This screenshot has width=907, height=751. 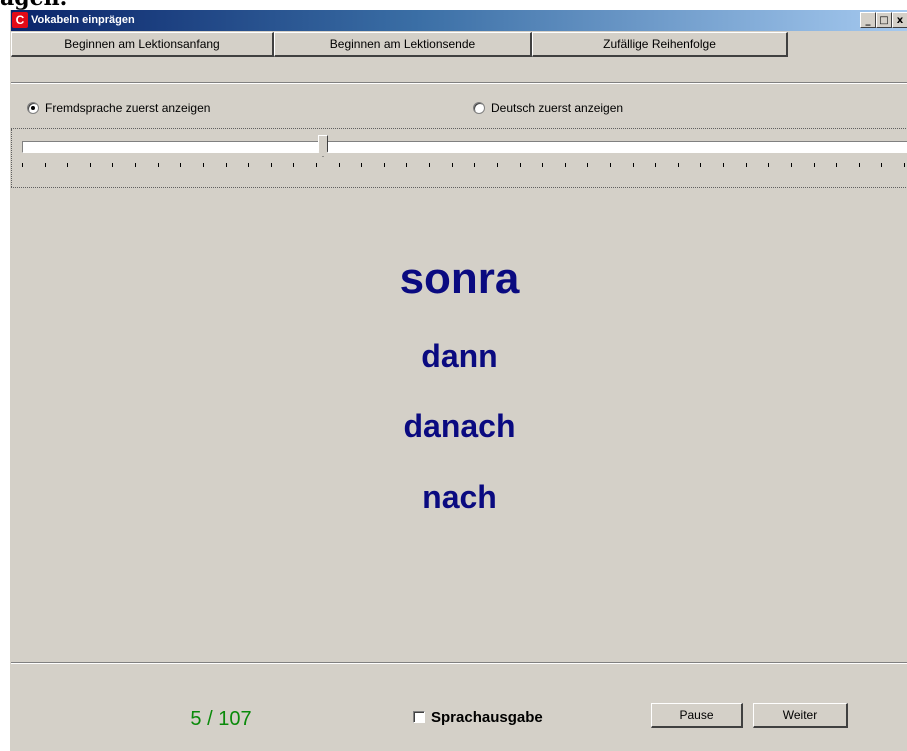 What do you see at coordinates (459, 426) in the screenshot?
I see `translation-2: danach` at bounding box center [459, 426].